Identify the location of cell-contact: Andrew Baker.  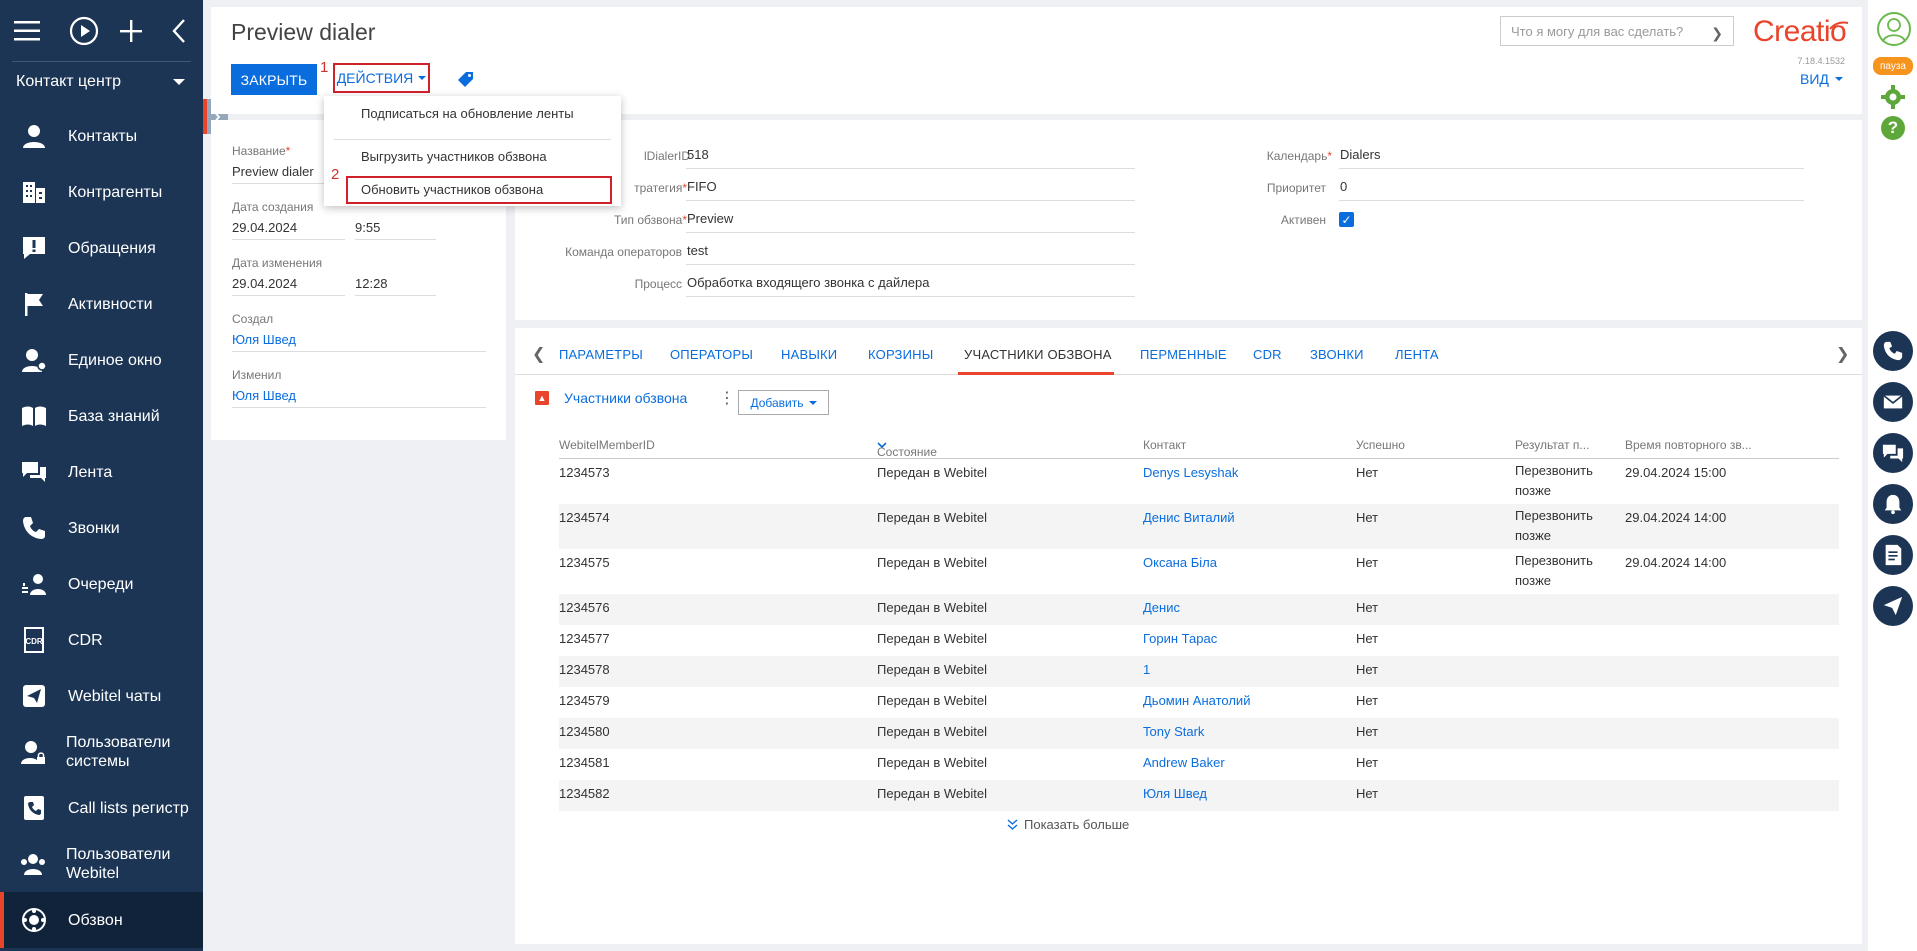
(1184, 762).